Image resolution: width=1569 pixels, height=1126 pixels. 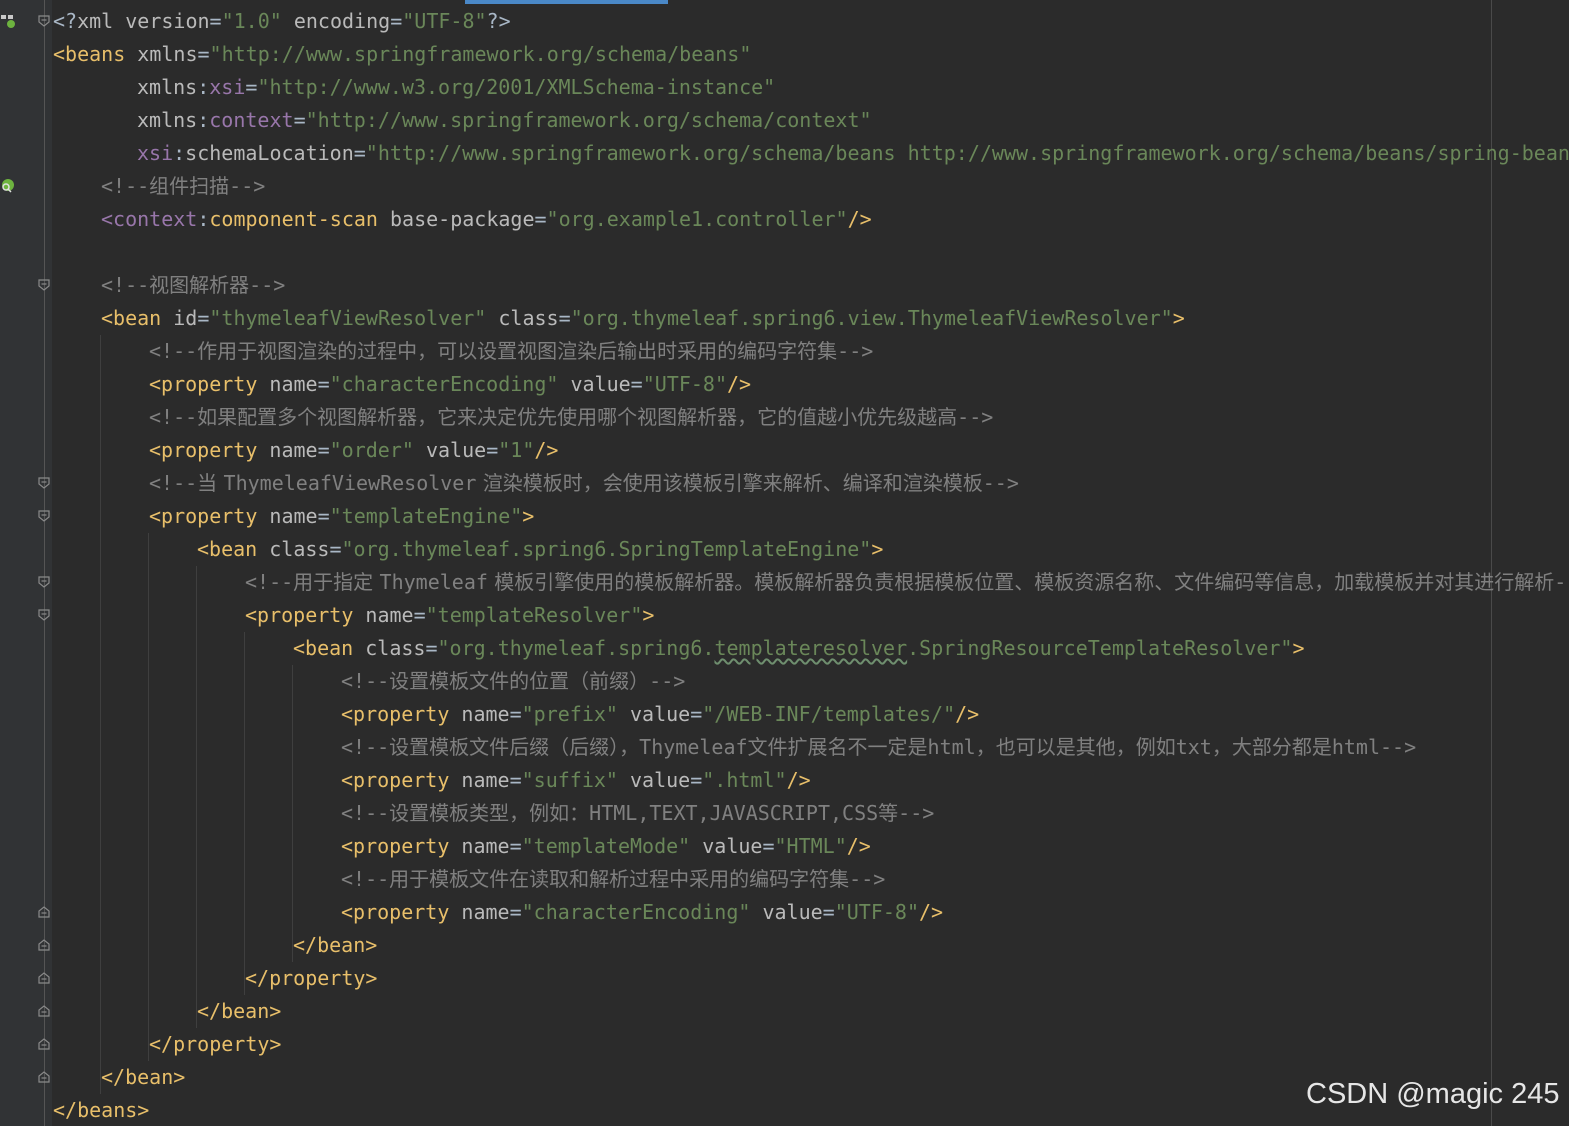 What do you see at coordinates (193, 285) in the screenshot?
I see `code-line-content: <!--视图解析器-->` at bounding box center [193, 285].